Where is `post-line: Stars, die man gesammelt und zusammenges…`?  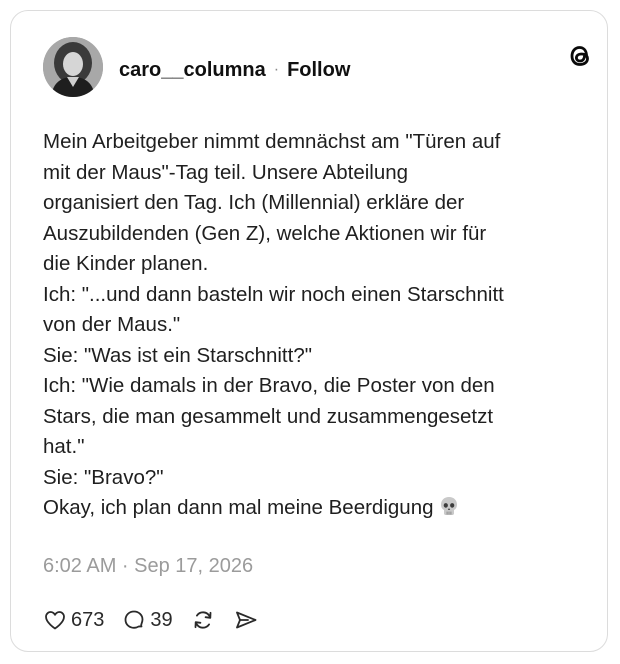 post-line: Stars, die man gesammelt und zusammenges… is located at coordinates (268, 416).